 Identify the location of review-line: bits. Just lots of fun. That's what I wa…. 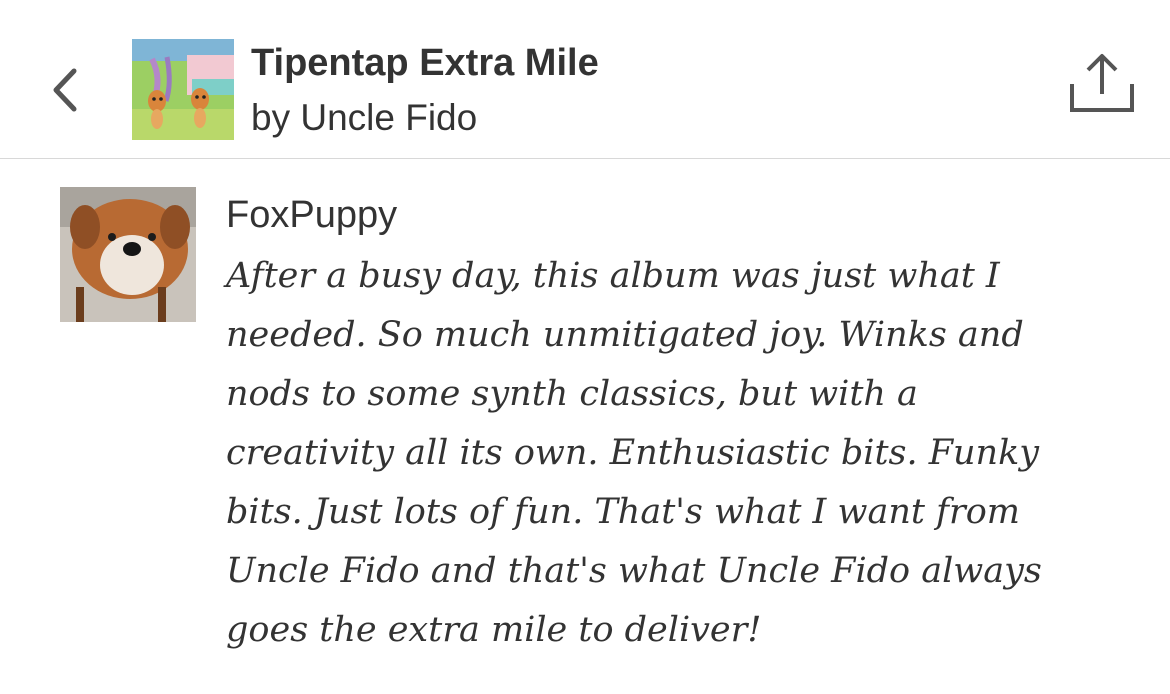
(623, 512).